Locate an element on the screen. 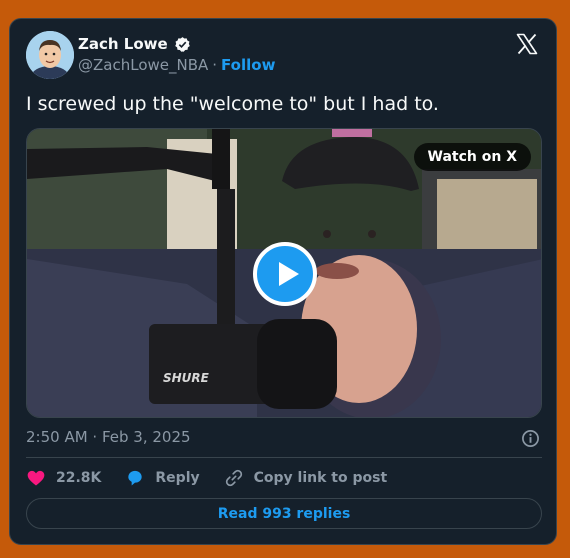  reply-bubble-icon is located at coordinates (135, 478).